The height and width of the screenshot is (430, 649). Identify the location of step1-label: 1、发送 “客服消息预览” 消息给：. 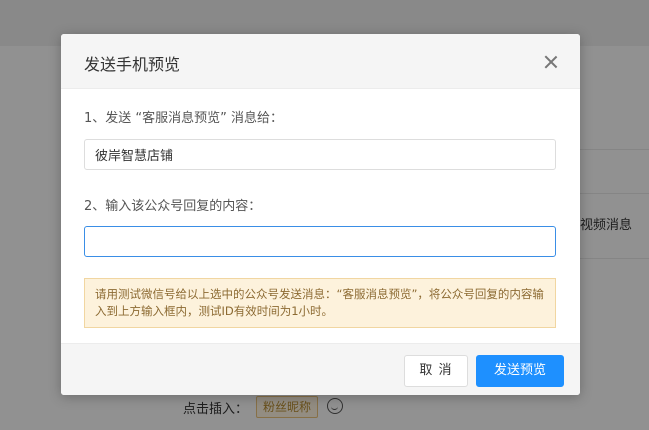
(184, 118).